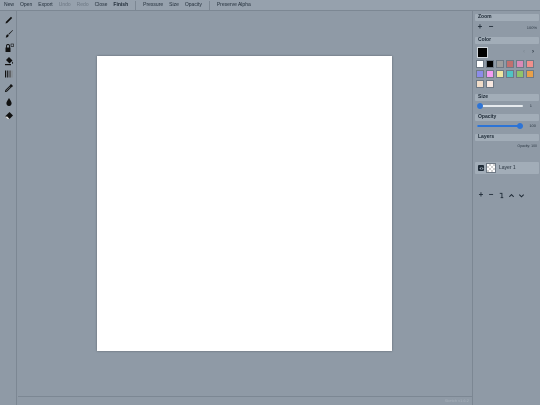  Describe the element at coordinates (8, 33) in the screenshot. I see `brush-icon` at that location.